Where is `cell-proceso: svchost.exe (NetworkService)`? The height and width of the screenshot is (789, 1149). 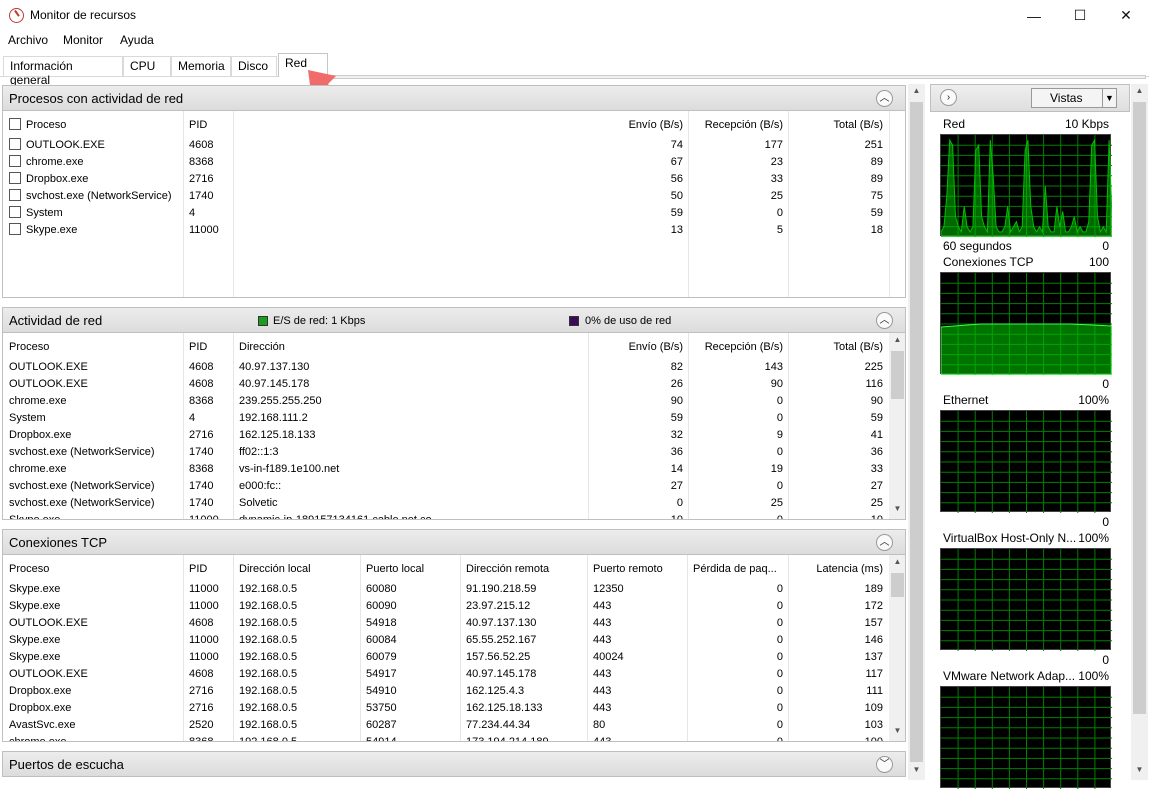
cell-proceso: svchost.exe (NetworkService) is located at coordinates (82, 486).